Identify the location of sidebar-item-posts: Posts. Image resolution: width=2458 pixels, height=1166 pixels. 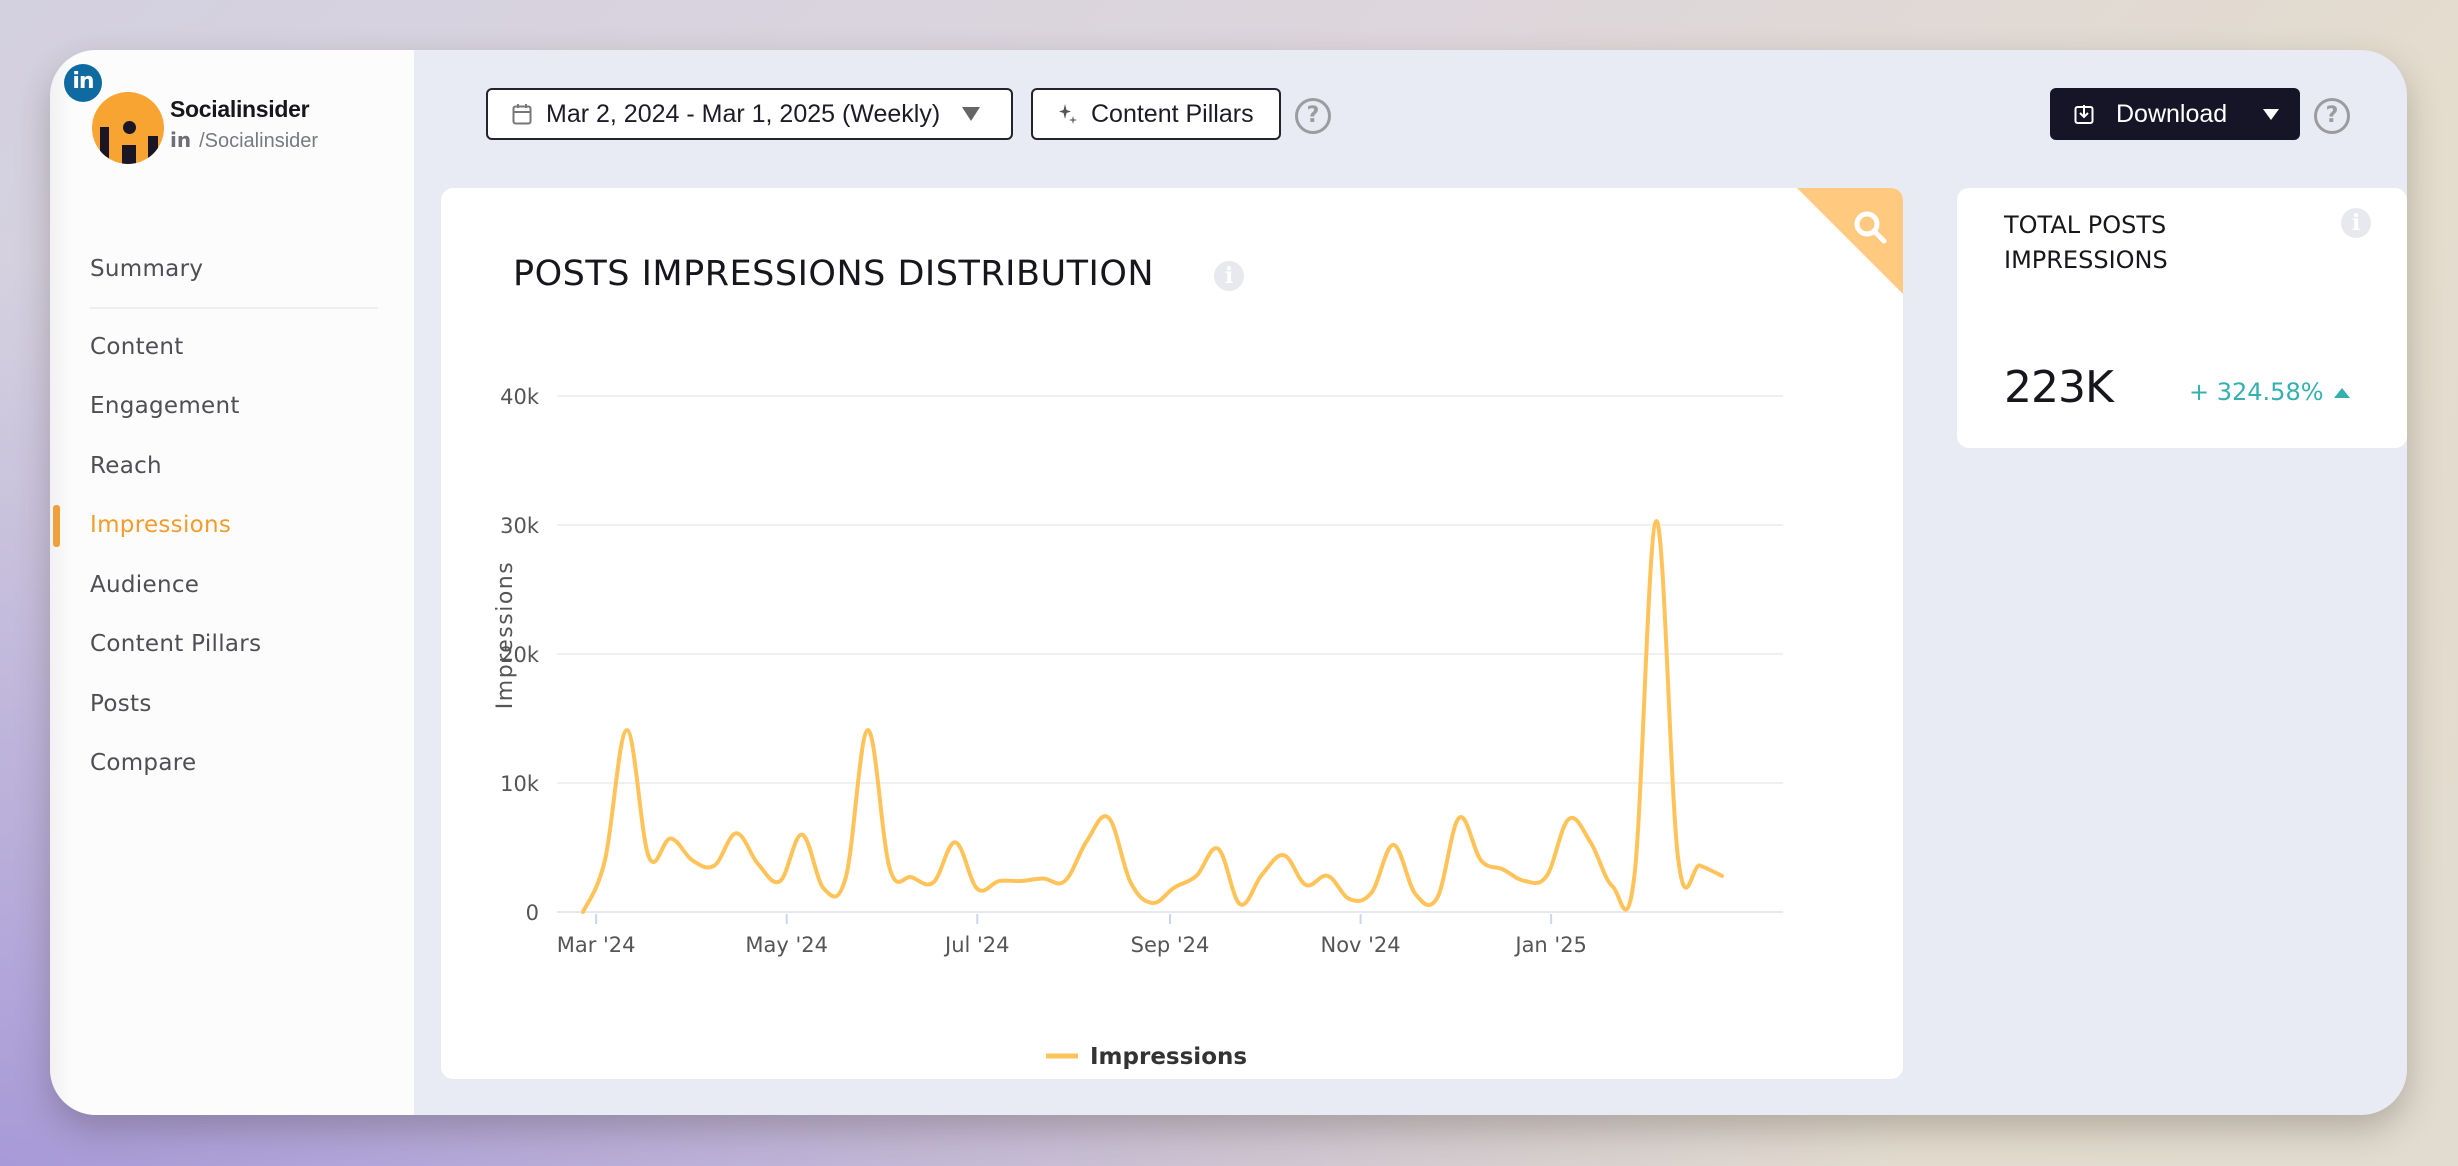
(121, 704).